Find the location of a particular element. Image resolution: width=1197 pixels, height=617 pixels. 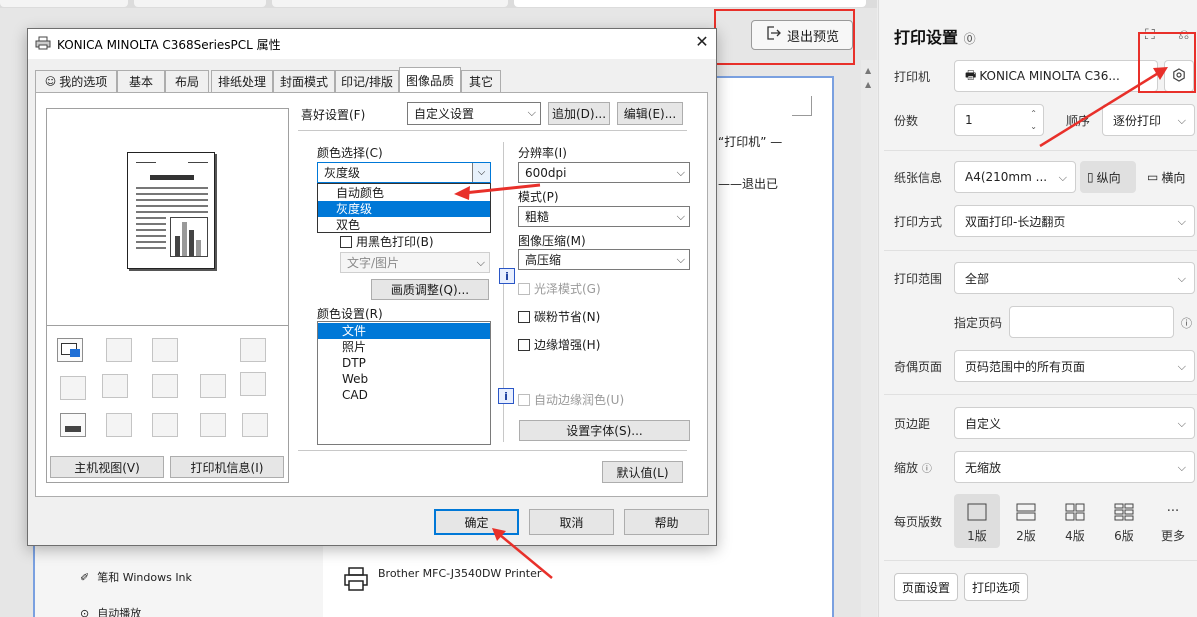

tab-cover: 封面模式 is located at coordinates (304, 81).